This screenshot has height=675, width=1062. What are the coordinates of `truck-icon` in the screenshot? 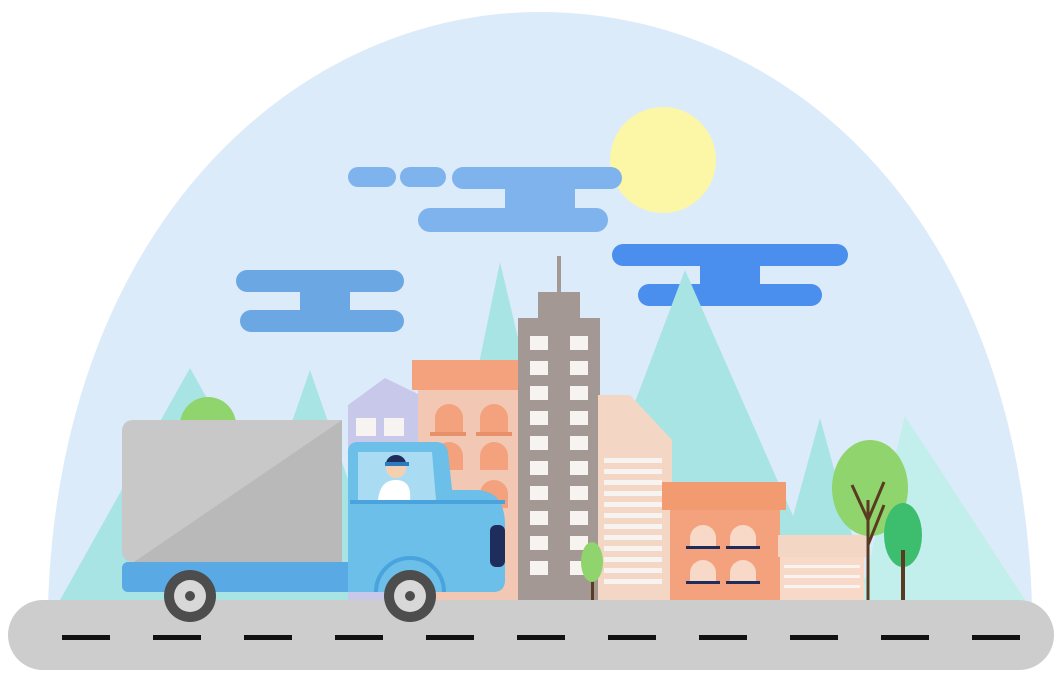 It's located at (313, 521).